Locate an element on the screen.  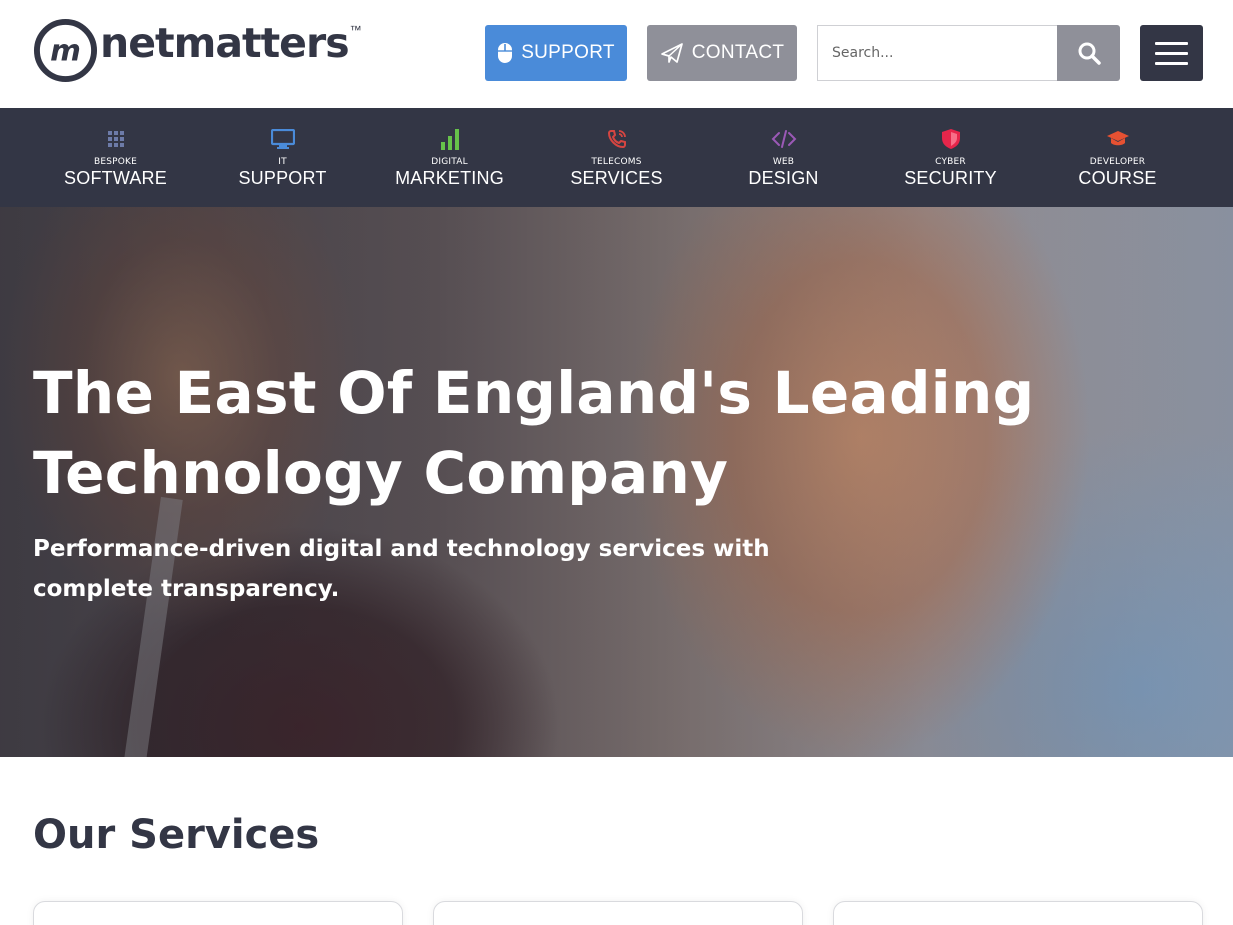
support-label: SUPPORT is located at coordinates (568, 52).